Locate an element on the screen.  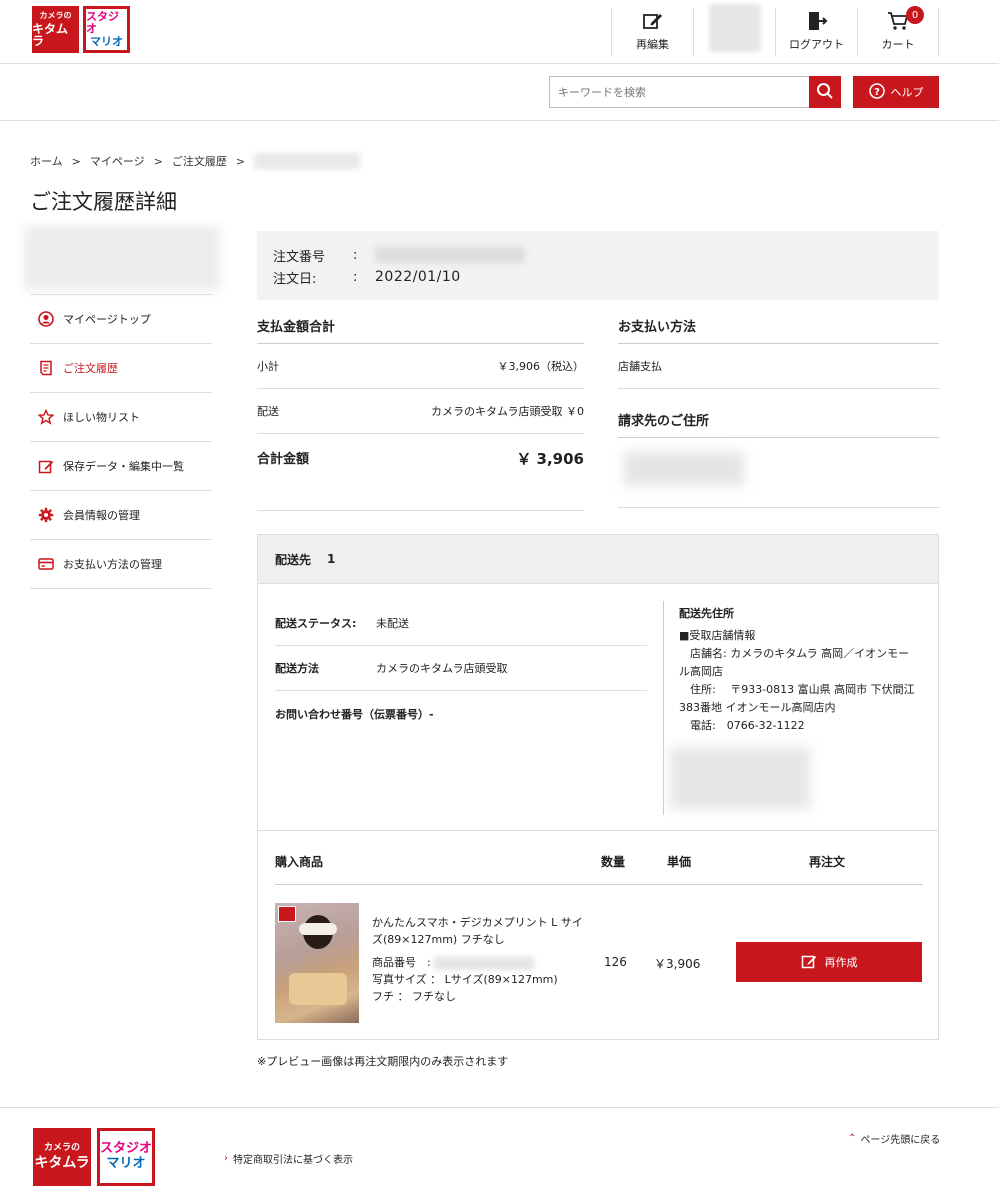
star-icon is located at coordinates (46, 417).